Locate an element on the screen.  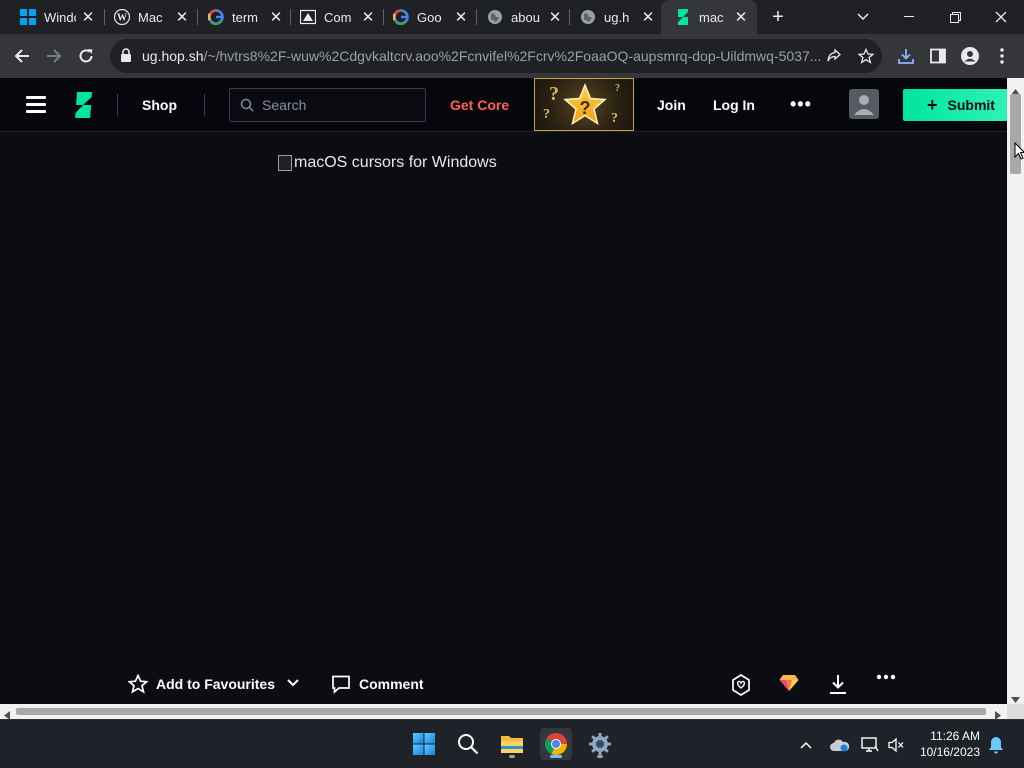
tab-title: Mac is located at coordinates (150, 17).